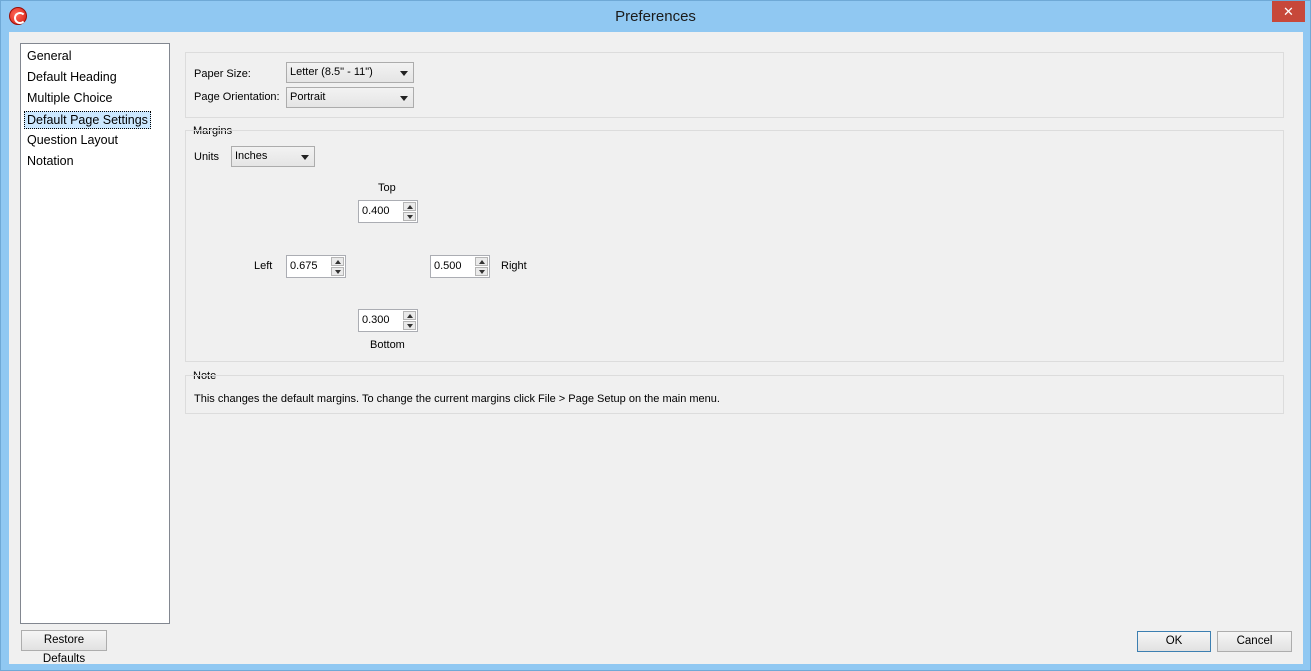 The image size is (1311, 671). What do you see at coordinates (1174, 641) in the screenshot?
I see `ok-button: OK` at bounding box center [1174, 641].